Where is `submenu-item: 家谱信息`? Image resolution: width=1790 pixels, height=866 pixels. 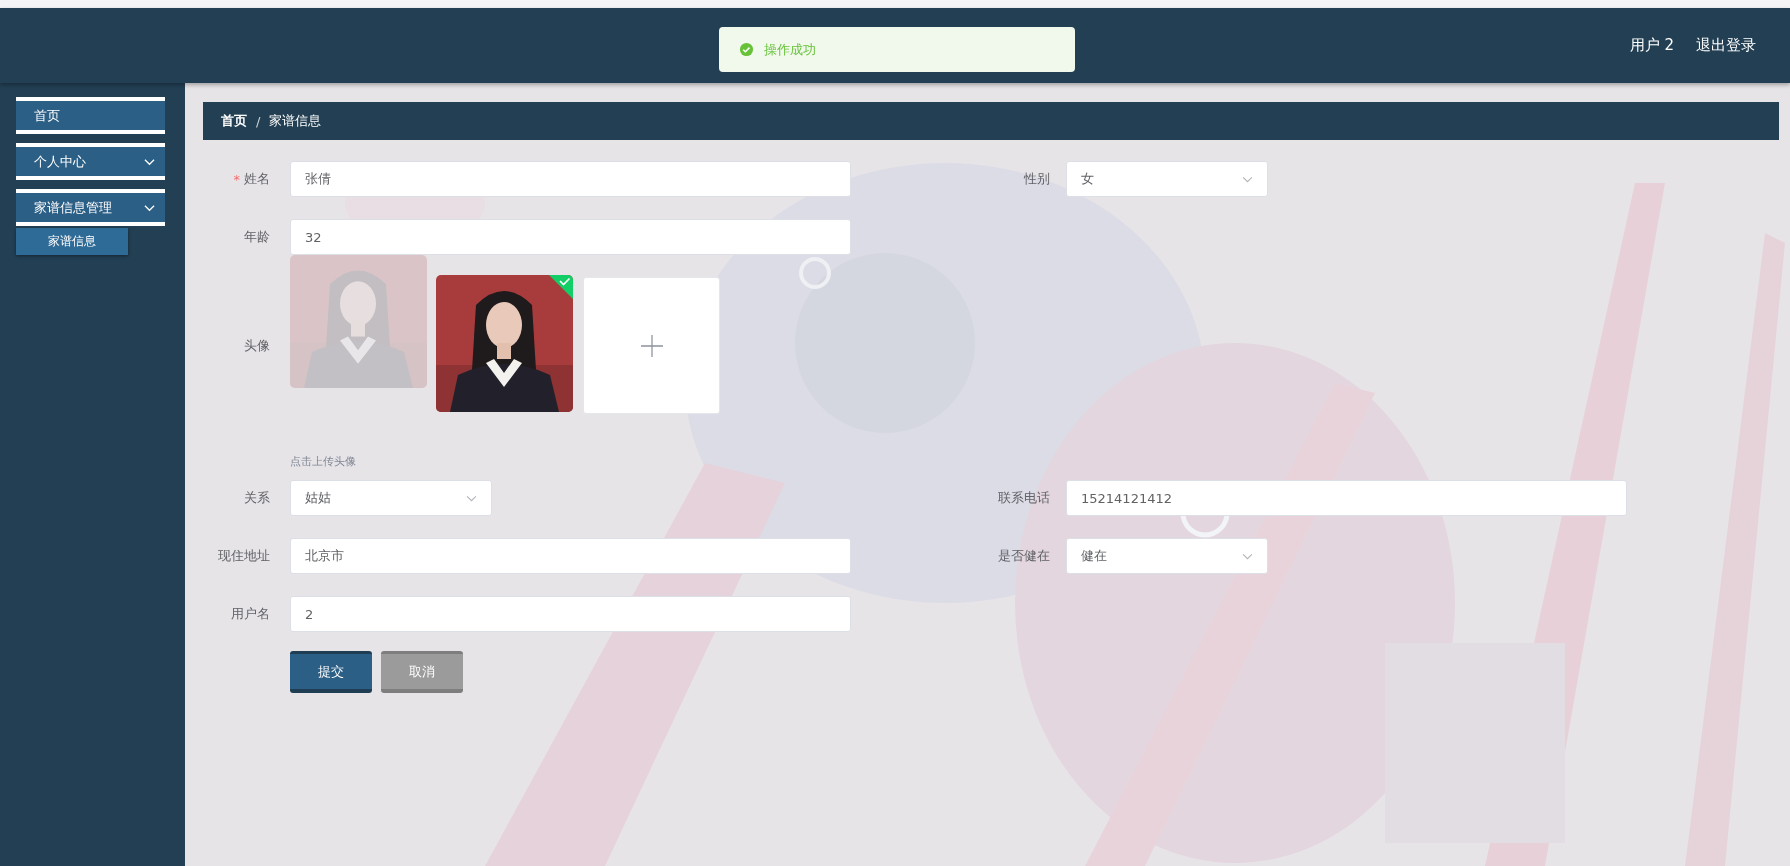 submenu-item: 家谱信息 is located at coordinates (72, 241).